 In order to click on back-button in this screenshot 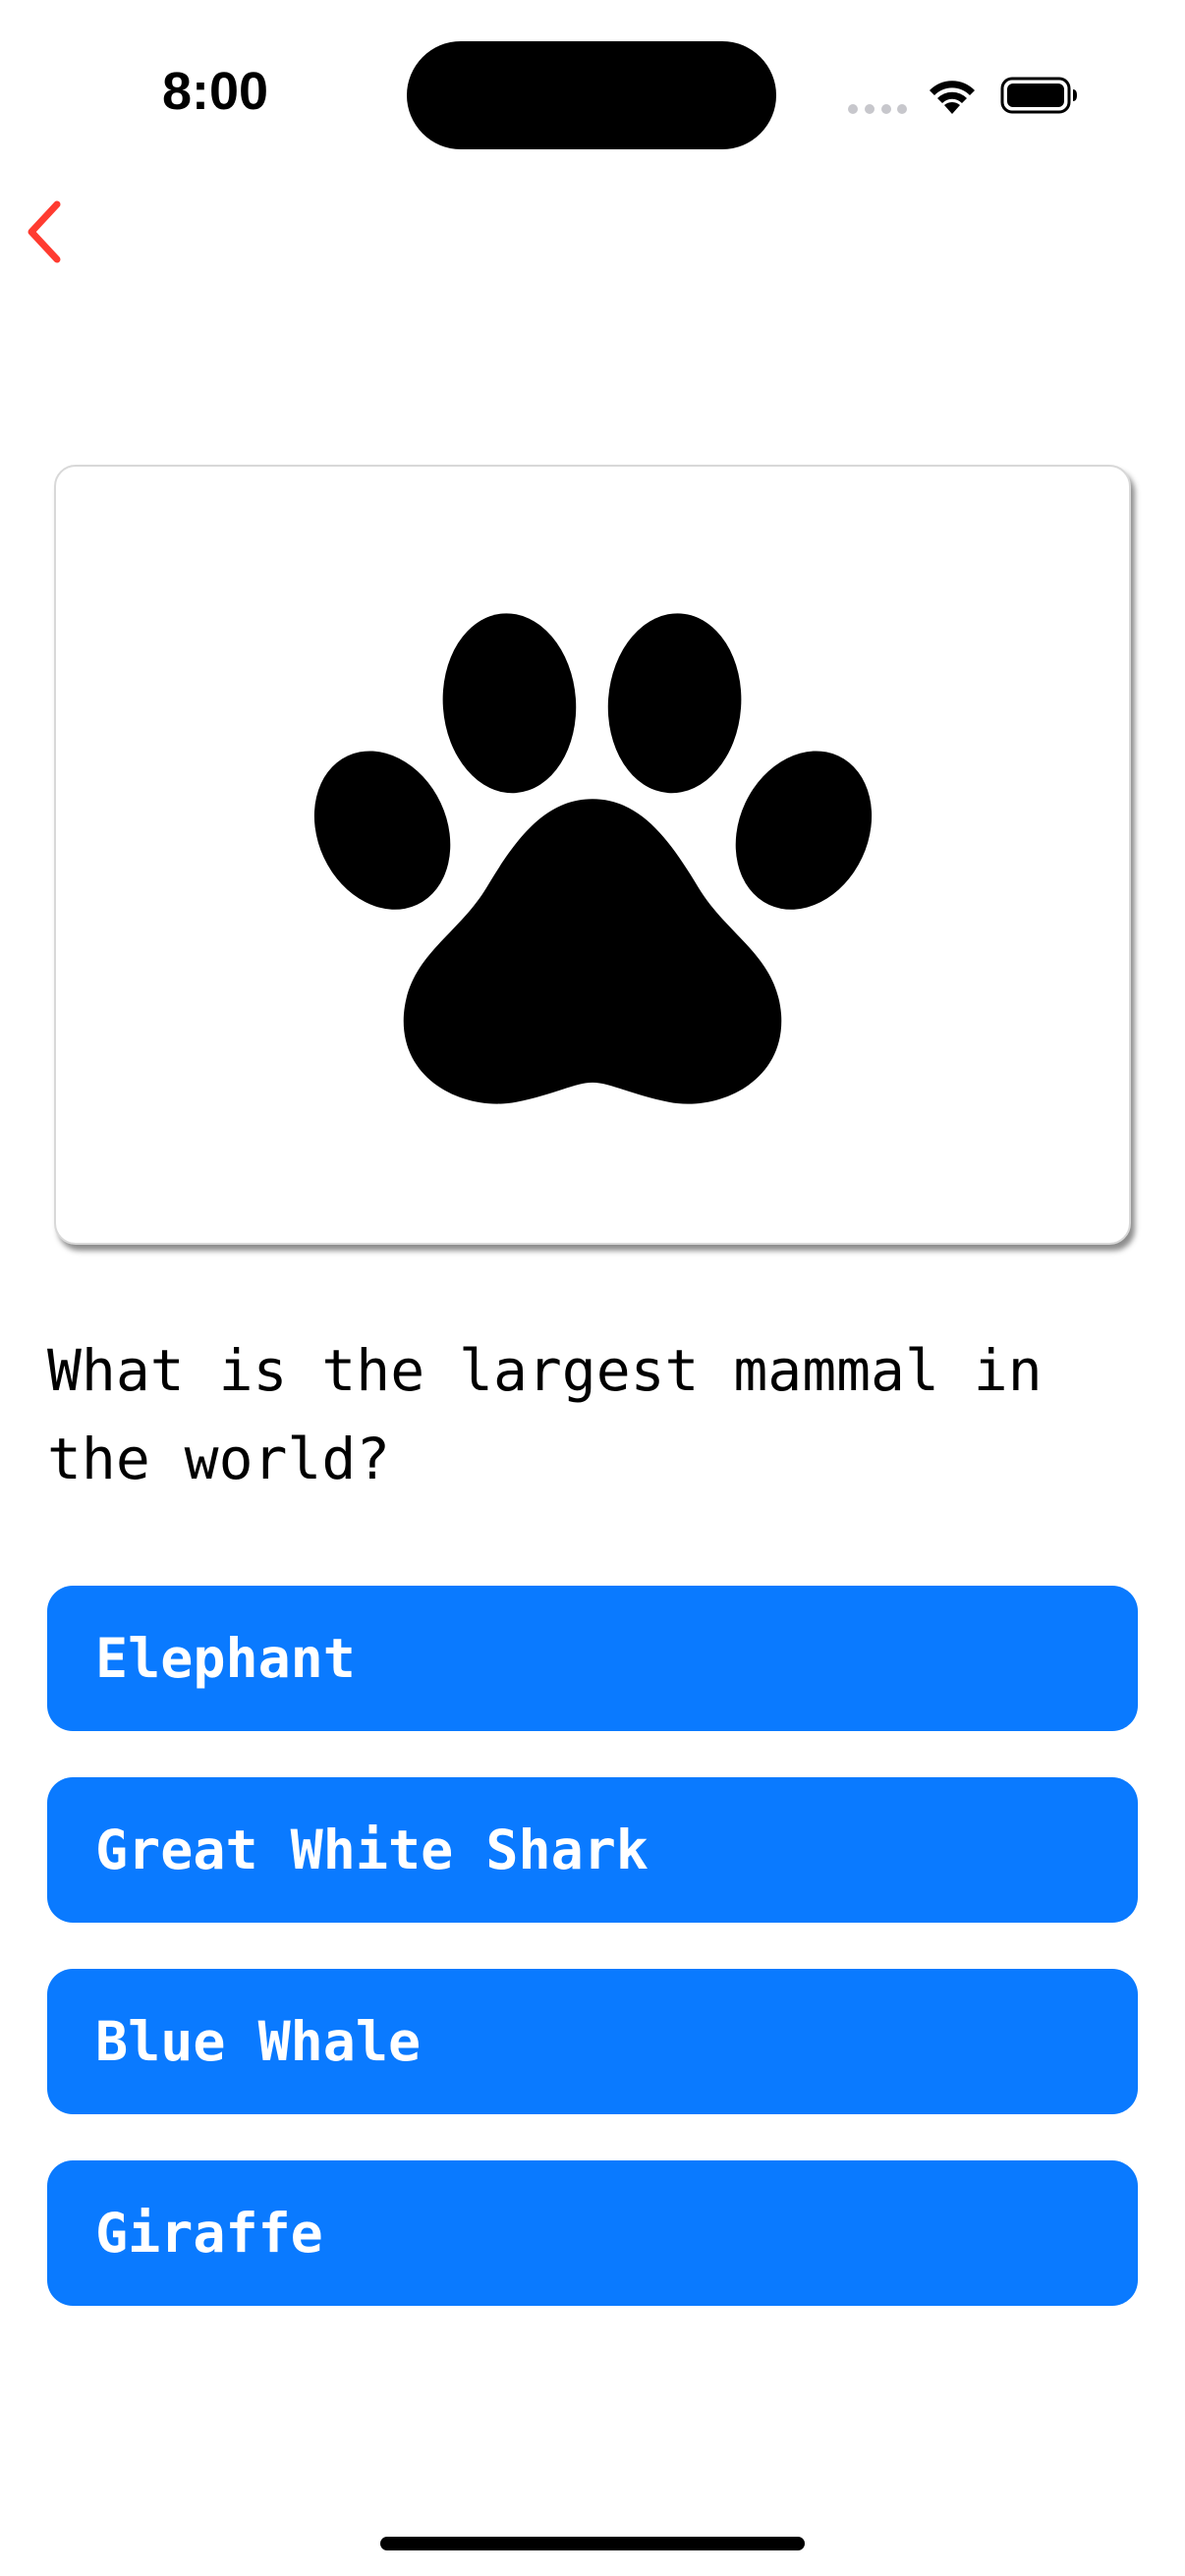, I will do `click(44, 232)`.